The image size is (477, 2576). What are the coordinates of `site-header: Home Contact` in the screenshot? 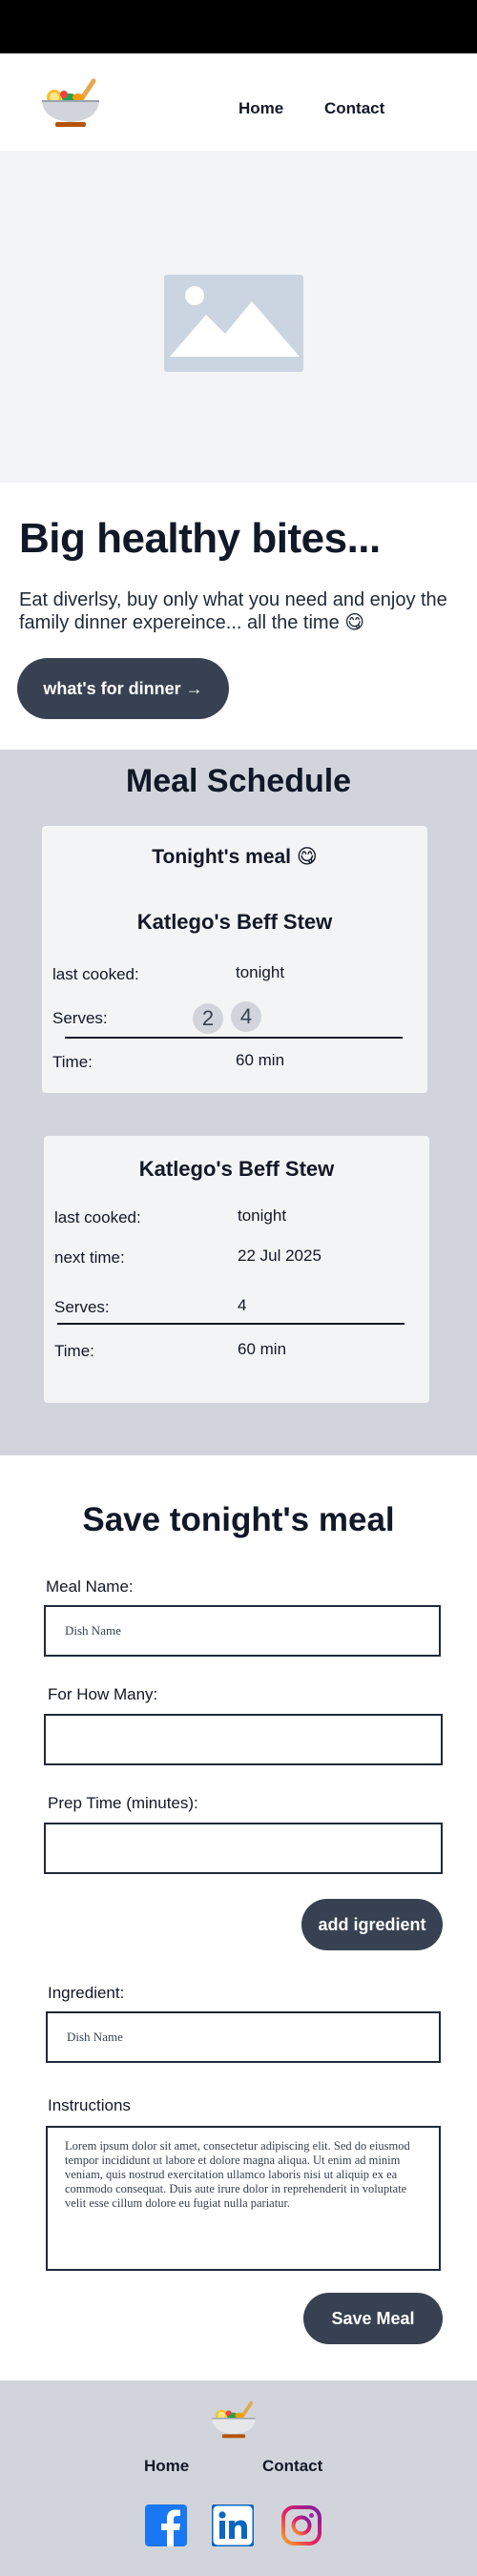 It's located at (239, 102).